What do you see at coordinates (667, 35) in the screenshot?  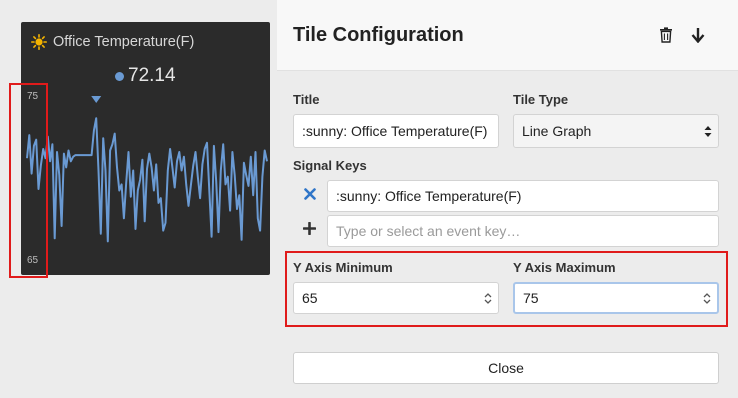 I see `trash-icon` at bounding box center [667, 35].